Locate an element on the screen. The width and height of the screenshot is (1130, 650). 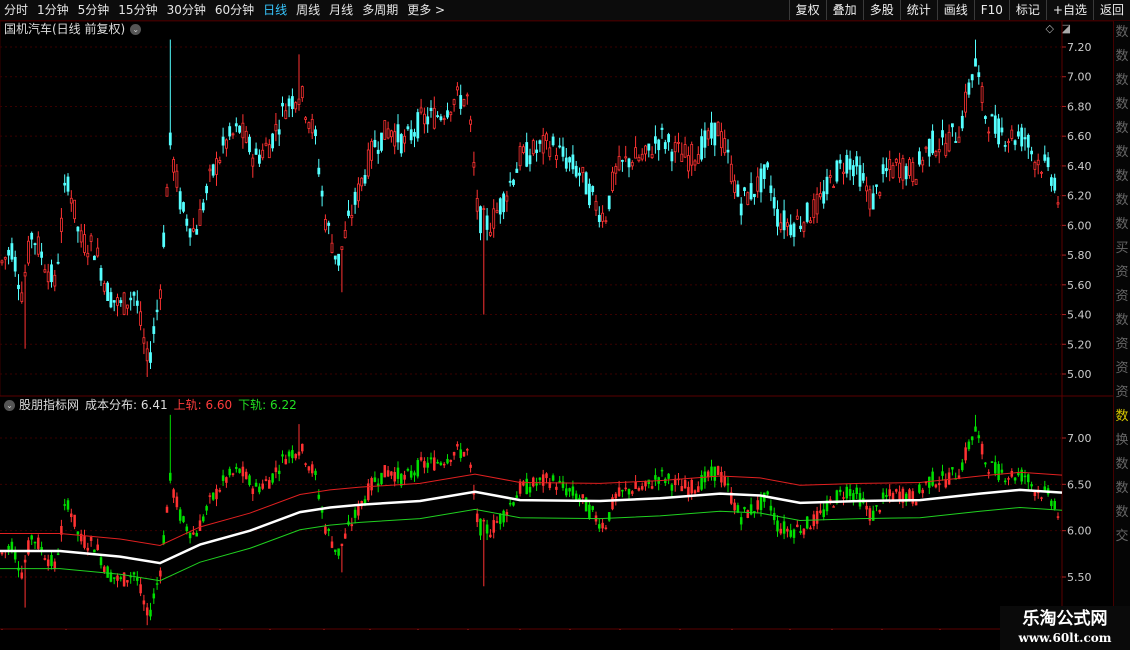
action-button-8: 返回 is located at coordinates (1111, 10).